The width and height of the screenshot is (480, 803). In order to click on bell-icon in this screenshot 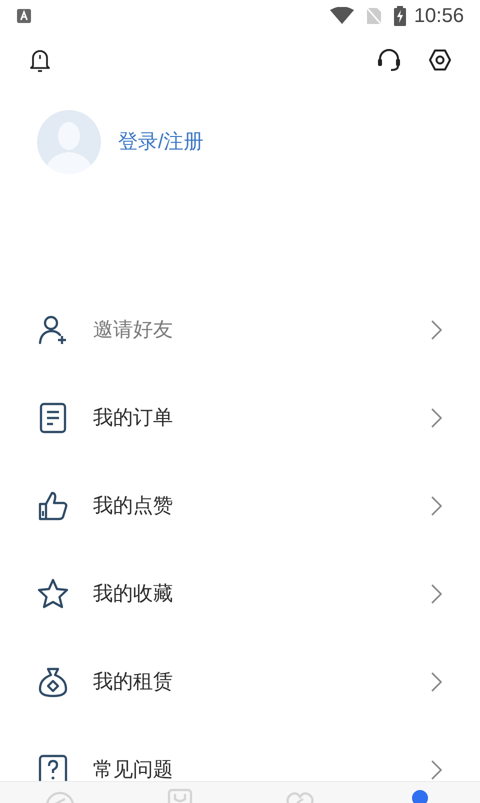, I will do `click(40, 60)`.